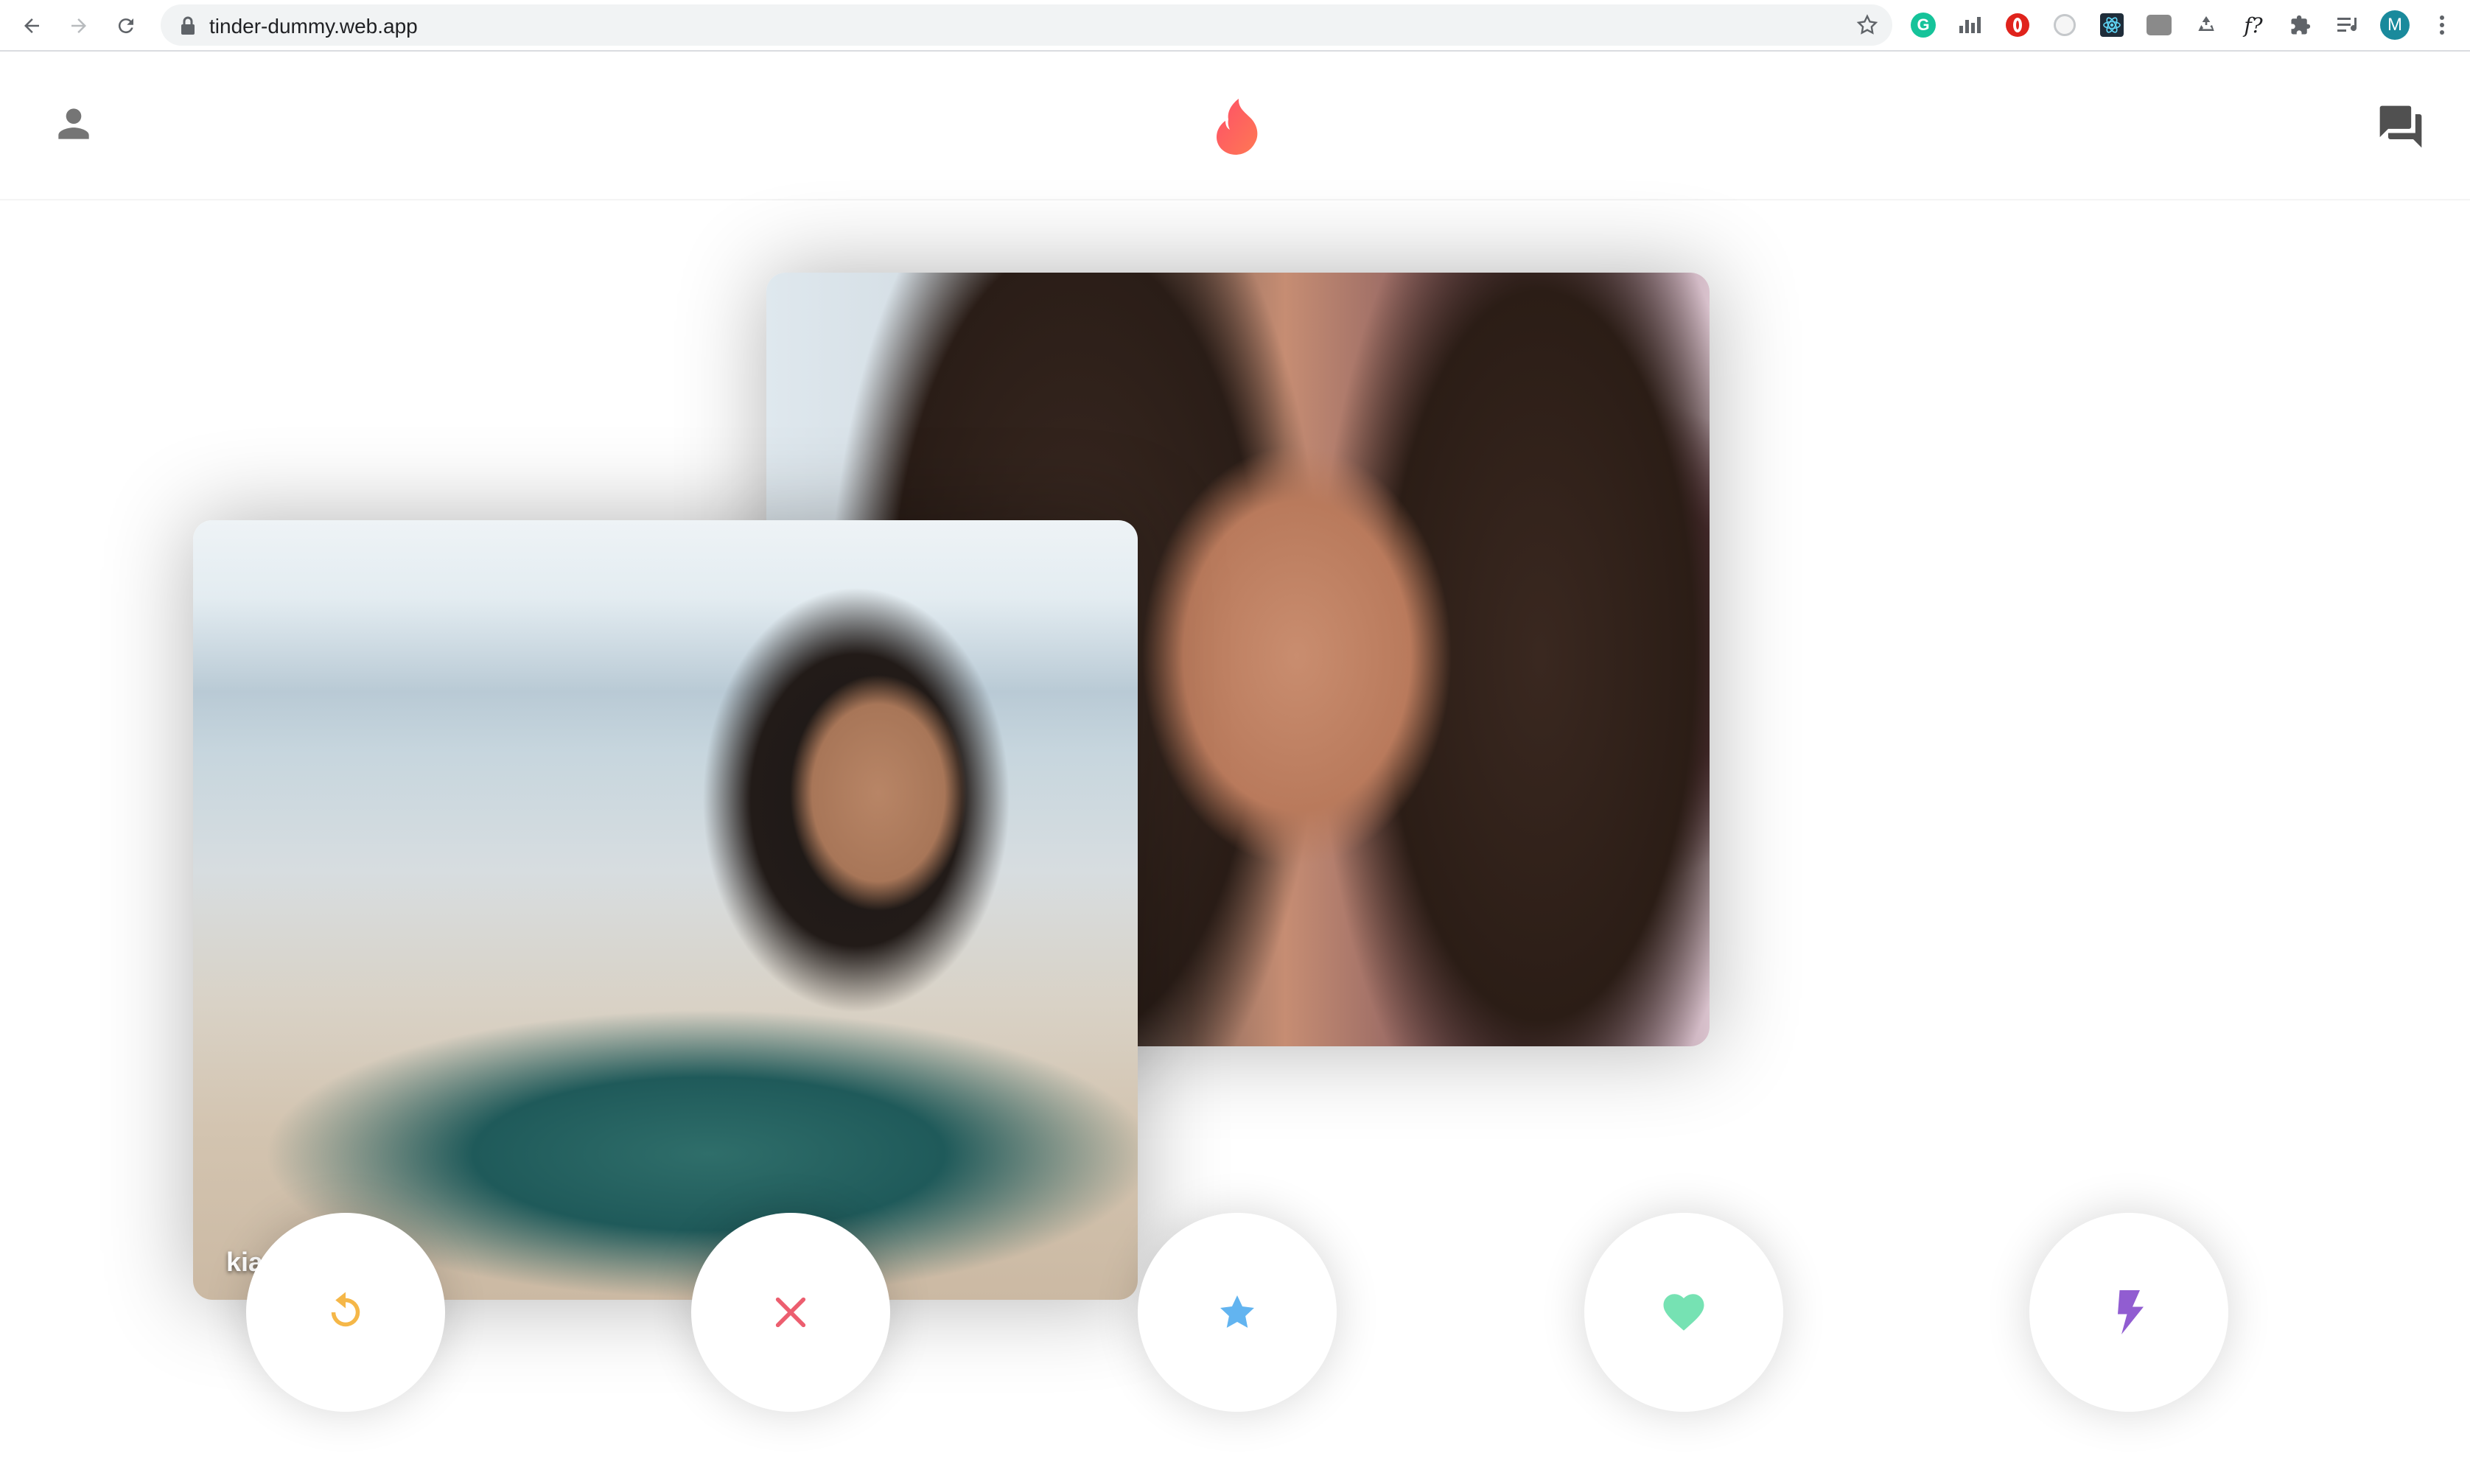 This screenshot has height=1484, width=2470. I want to click on close-icon, so click(791, 1312).